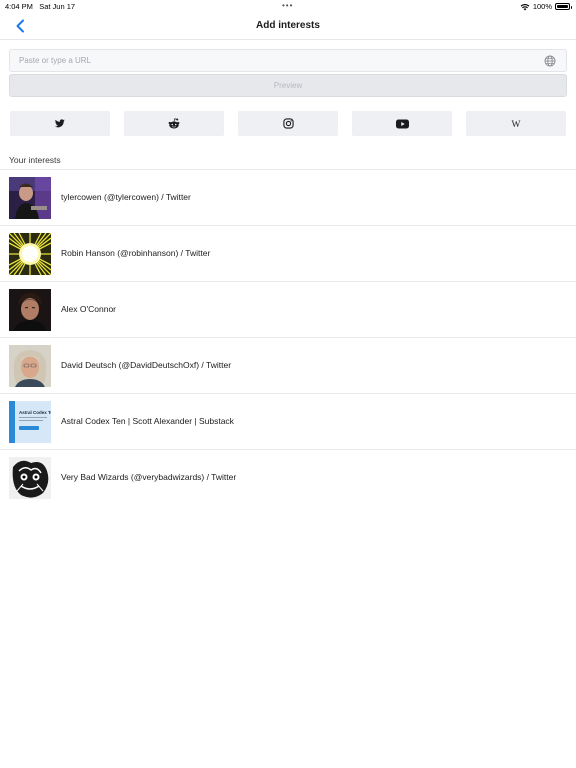 This screenshot has width=576, height=768. I want to click on thumbnail-caption: Astral Codex Te, so click(35, 412).